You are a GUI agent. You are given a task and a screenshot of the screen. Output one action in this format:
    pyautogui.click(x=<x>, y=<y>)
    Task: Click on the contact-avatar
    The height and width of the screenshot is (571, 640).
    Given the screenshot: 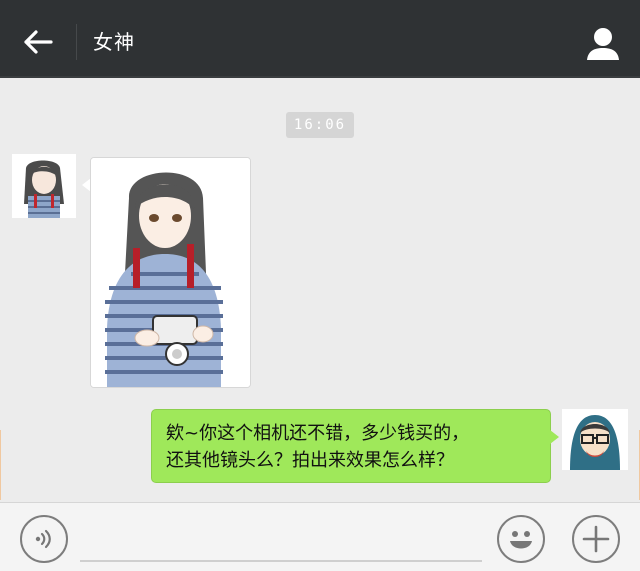 What is the action you would take?
    pyautogui.click(x=44, y=186)
    